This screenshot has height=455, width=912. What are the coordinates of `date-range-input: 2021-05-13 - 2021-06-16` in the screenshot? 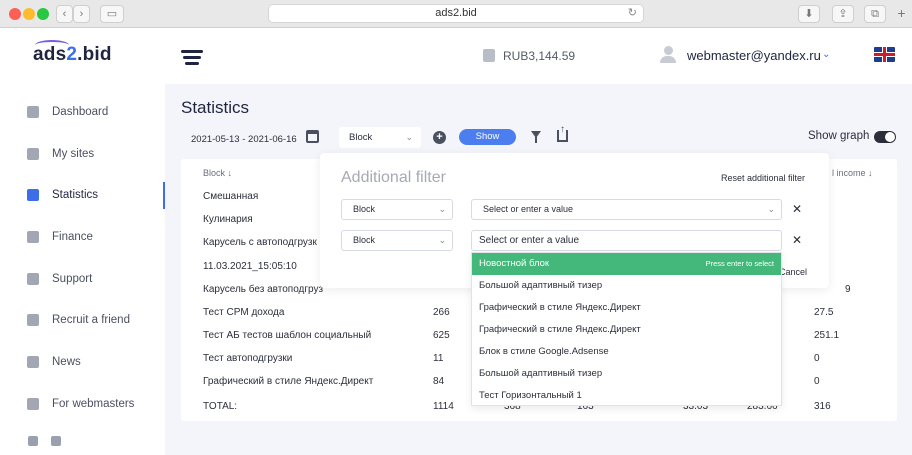 It's located at (251, 140).